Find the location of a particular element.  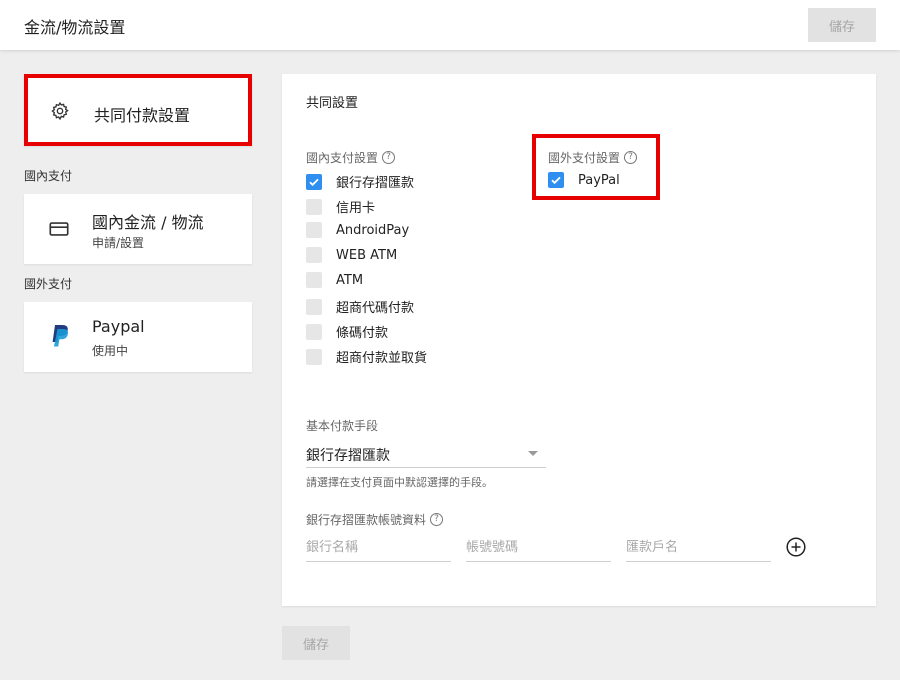

option-store-pickup-payment: 超商付款並取貨 is located at coordinates (366, 356).